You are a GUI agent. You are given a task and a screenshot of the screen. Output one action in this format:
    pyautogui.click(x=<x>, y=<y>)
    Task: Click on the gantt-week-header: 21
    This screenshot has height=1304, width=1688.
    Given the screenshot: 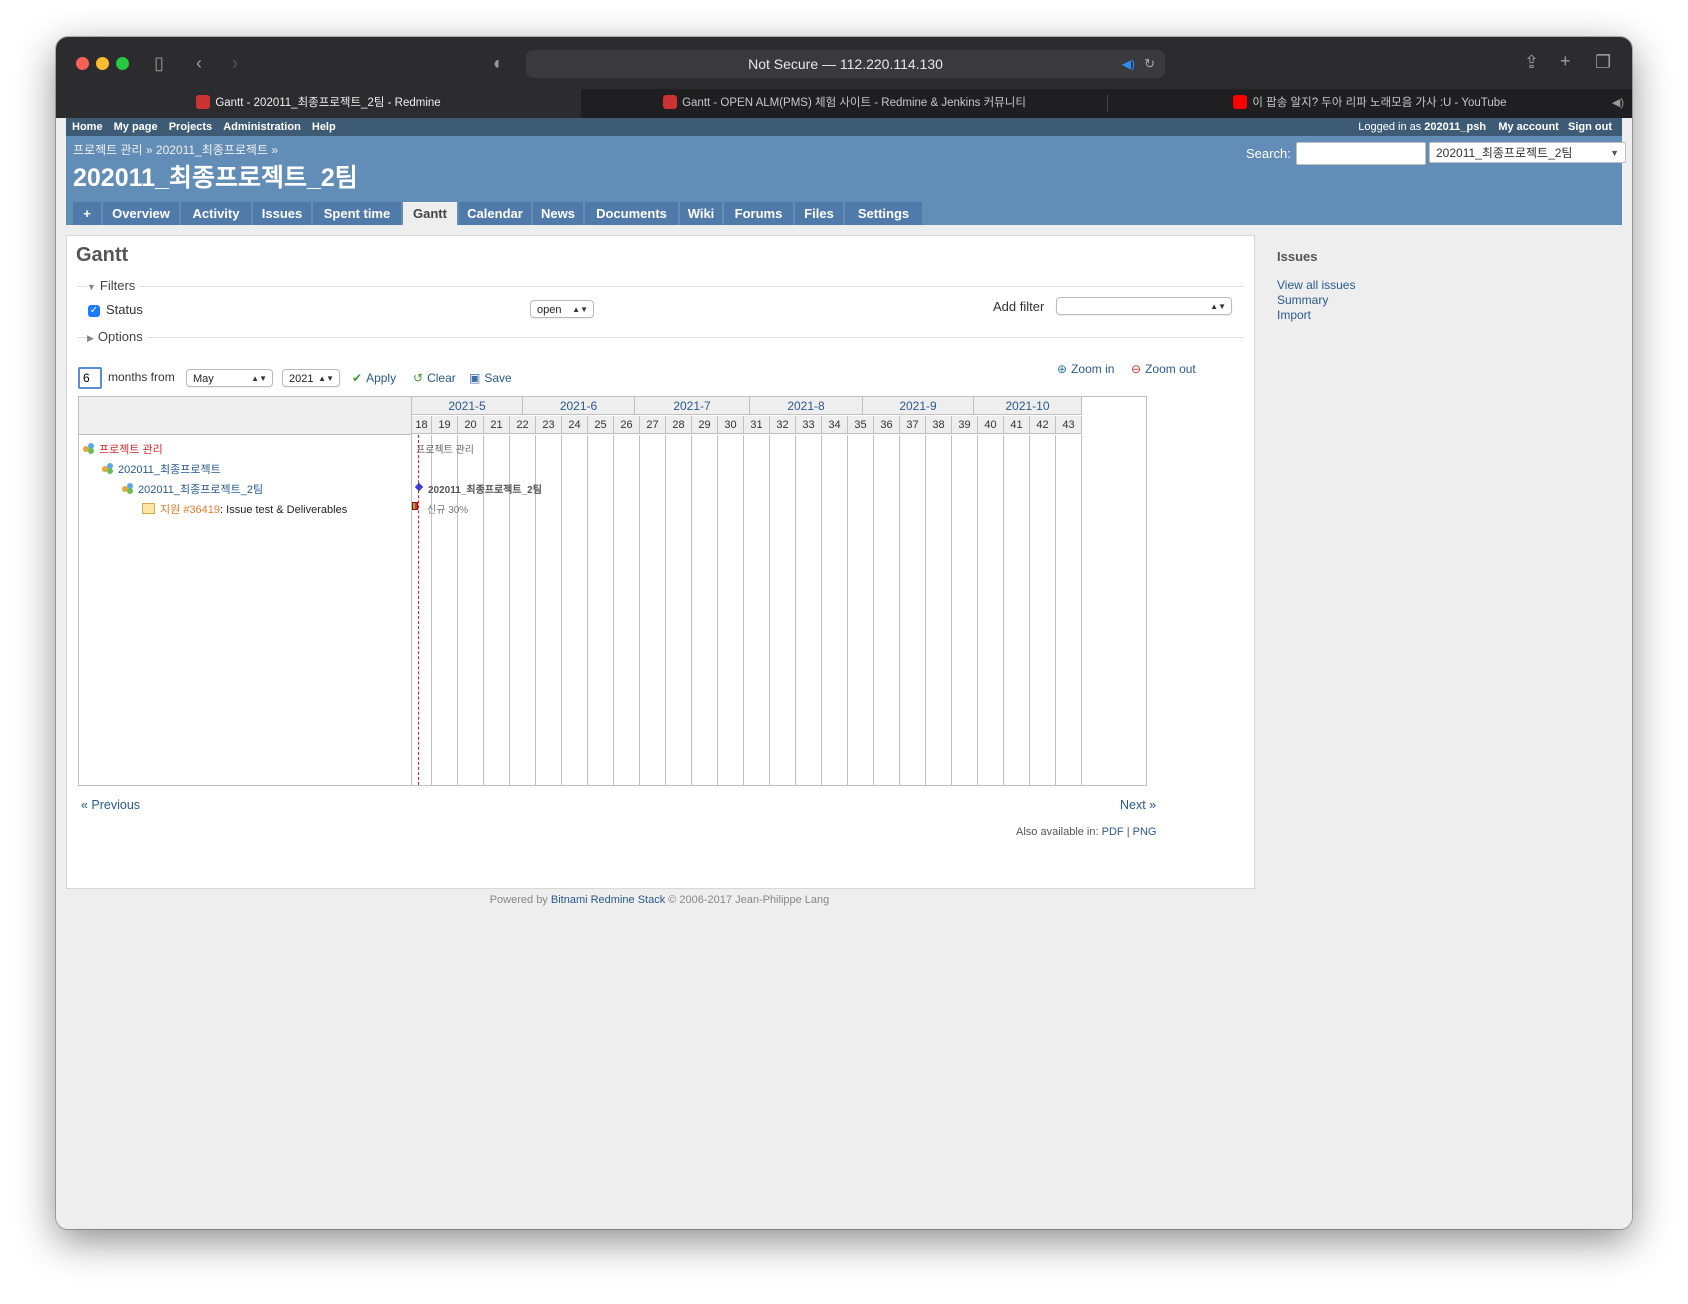 What is the action you would take?
    pyautogui.click(x=497, y=425)
    